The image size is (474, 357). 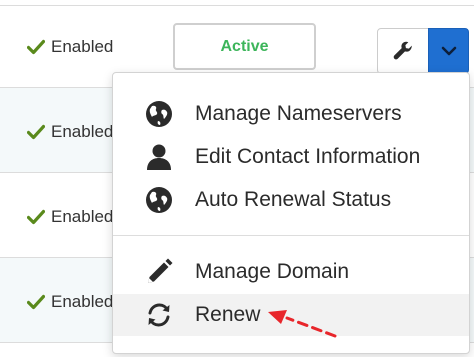 I want to click on annotation-arrow-icon, so click(x=302, y=324).